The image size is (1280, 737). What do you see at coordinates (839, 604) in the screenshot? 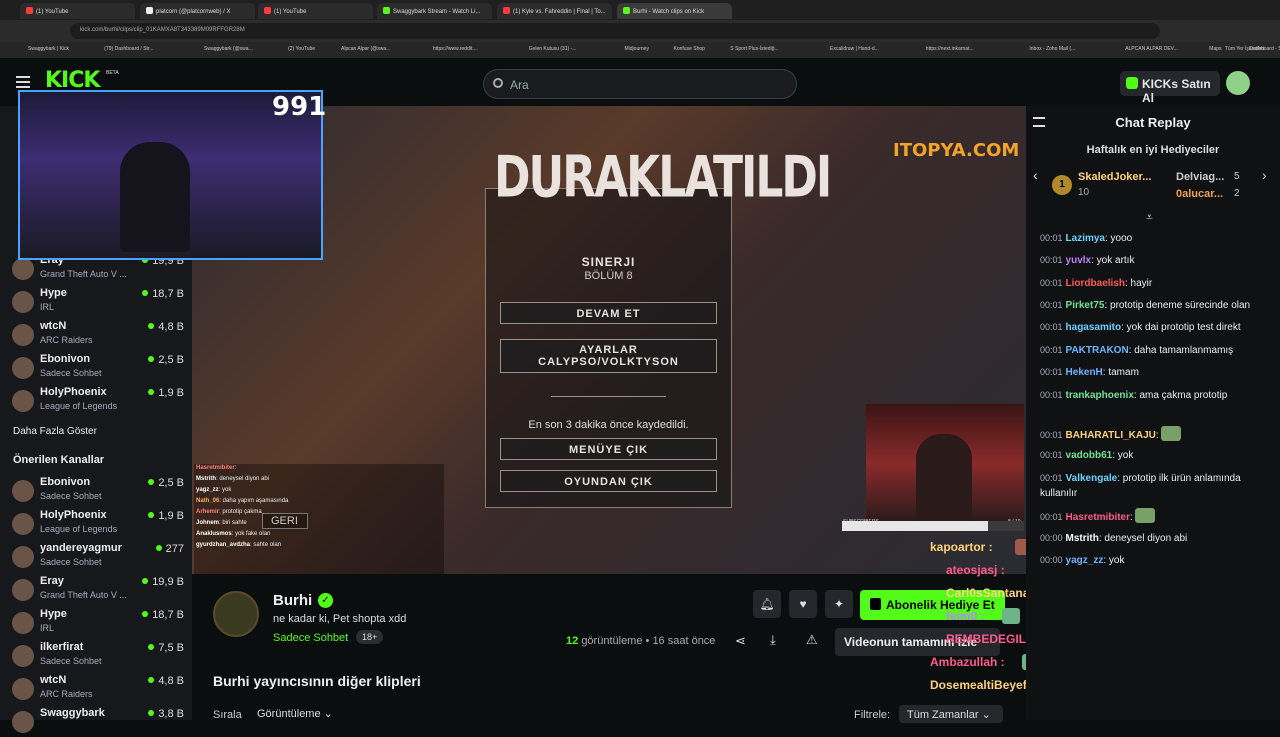
I see `sparkle-icon: ✦` at bounding box center [839, 604].